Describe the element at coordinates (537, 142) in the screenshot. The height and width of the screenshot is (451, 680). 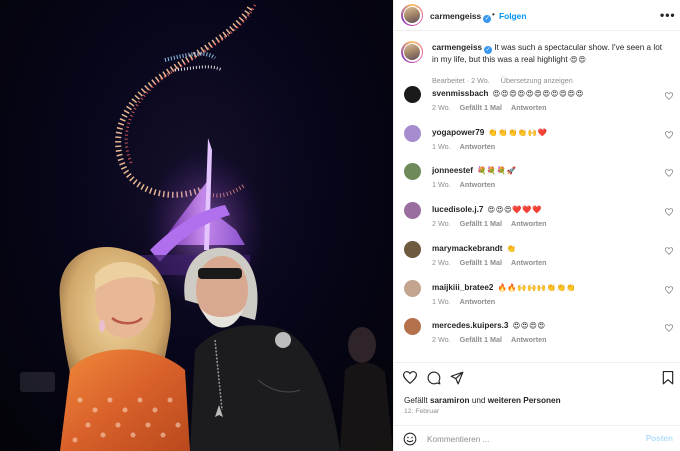
I see `comment-row: yogapower79 👏👏👏👏🙌❤️ 1 Wo. Antworten` at that location.